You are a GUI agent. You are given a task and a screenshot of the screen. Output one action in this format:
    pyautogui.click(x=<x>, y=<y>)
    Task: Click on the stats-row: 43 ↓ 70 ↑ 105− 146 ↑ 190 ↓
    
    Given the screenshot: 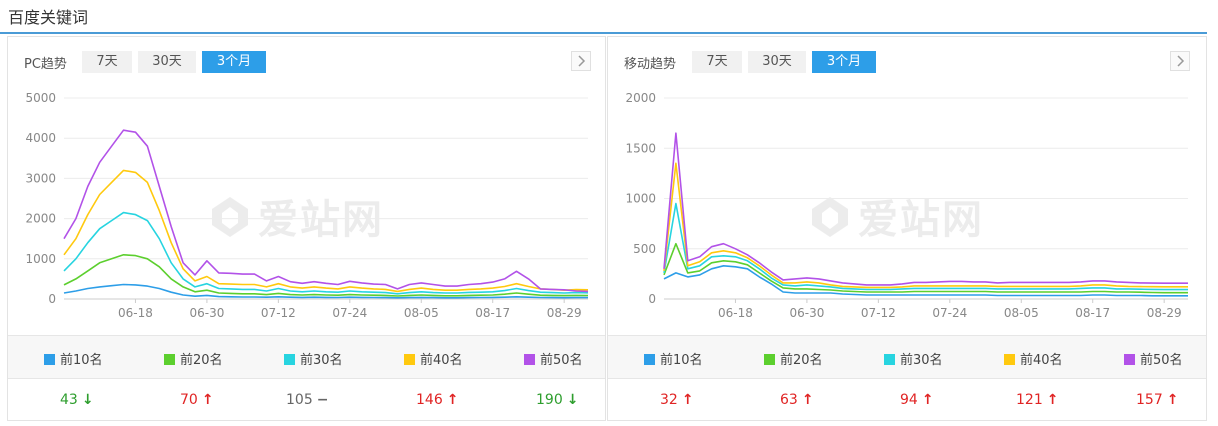 What is the action you would take?
    pyautogui.click(x=306, y=400)
    